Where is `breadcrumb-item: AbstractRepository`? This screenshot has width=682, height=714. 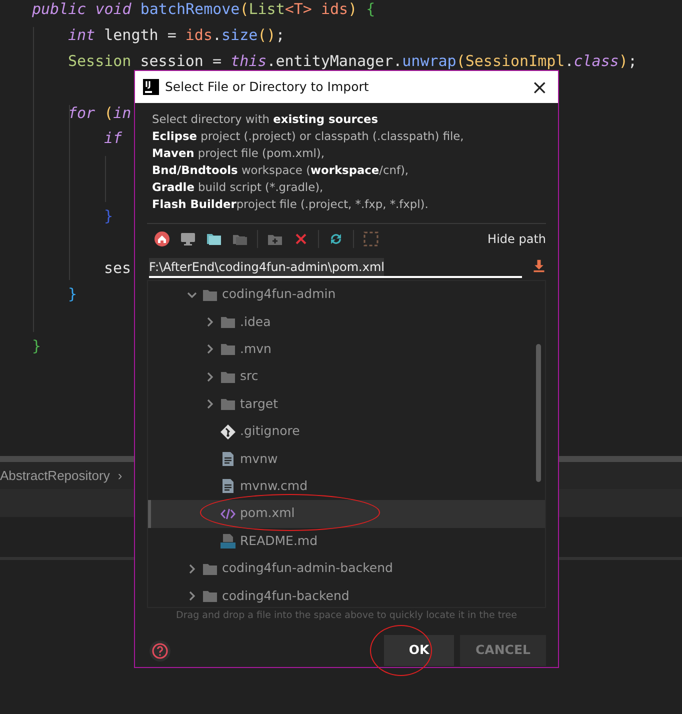
breadcrumb-item: AbstractRepository is located at coordinates (55, 476).